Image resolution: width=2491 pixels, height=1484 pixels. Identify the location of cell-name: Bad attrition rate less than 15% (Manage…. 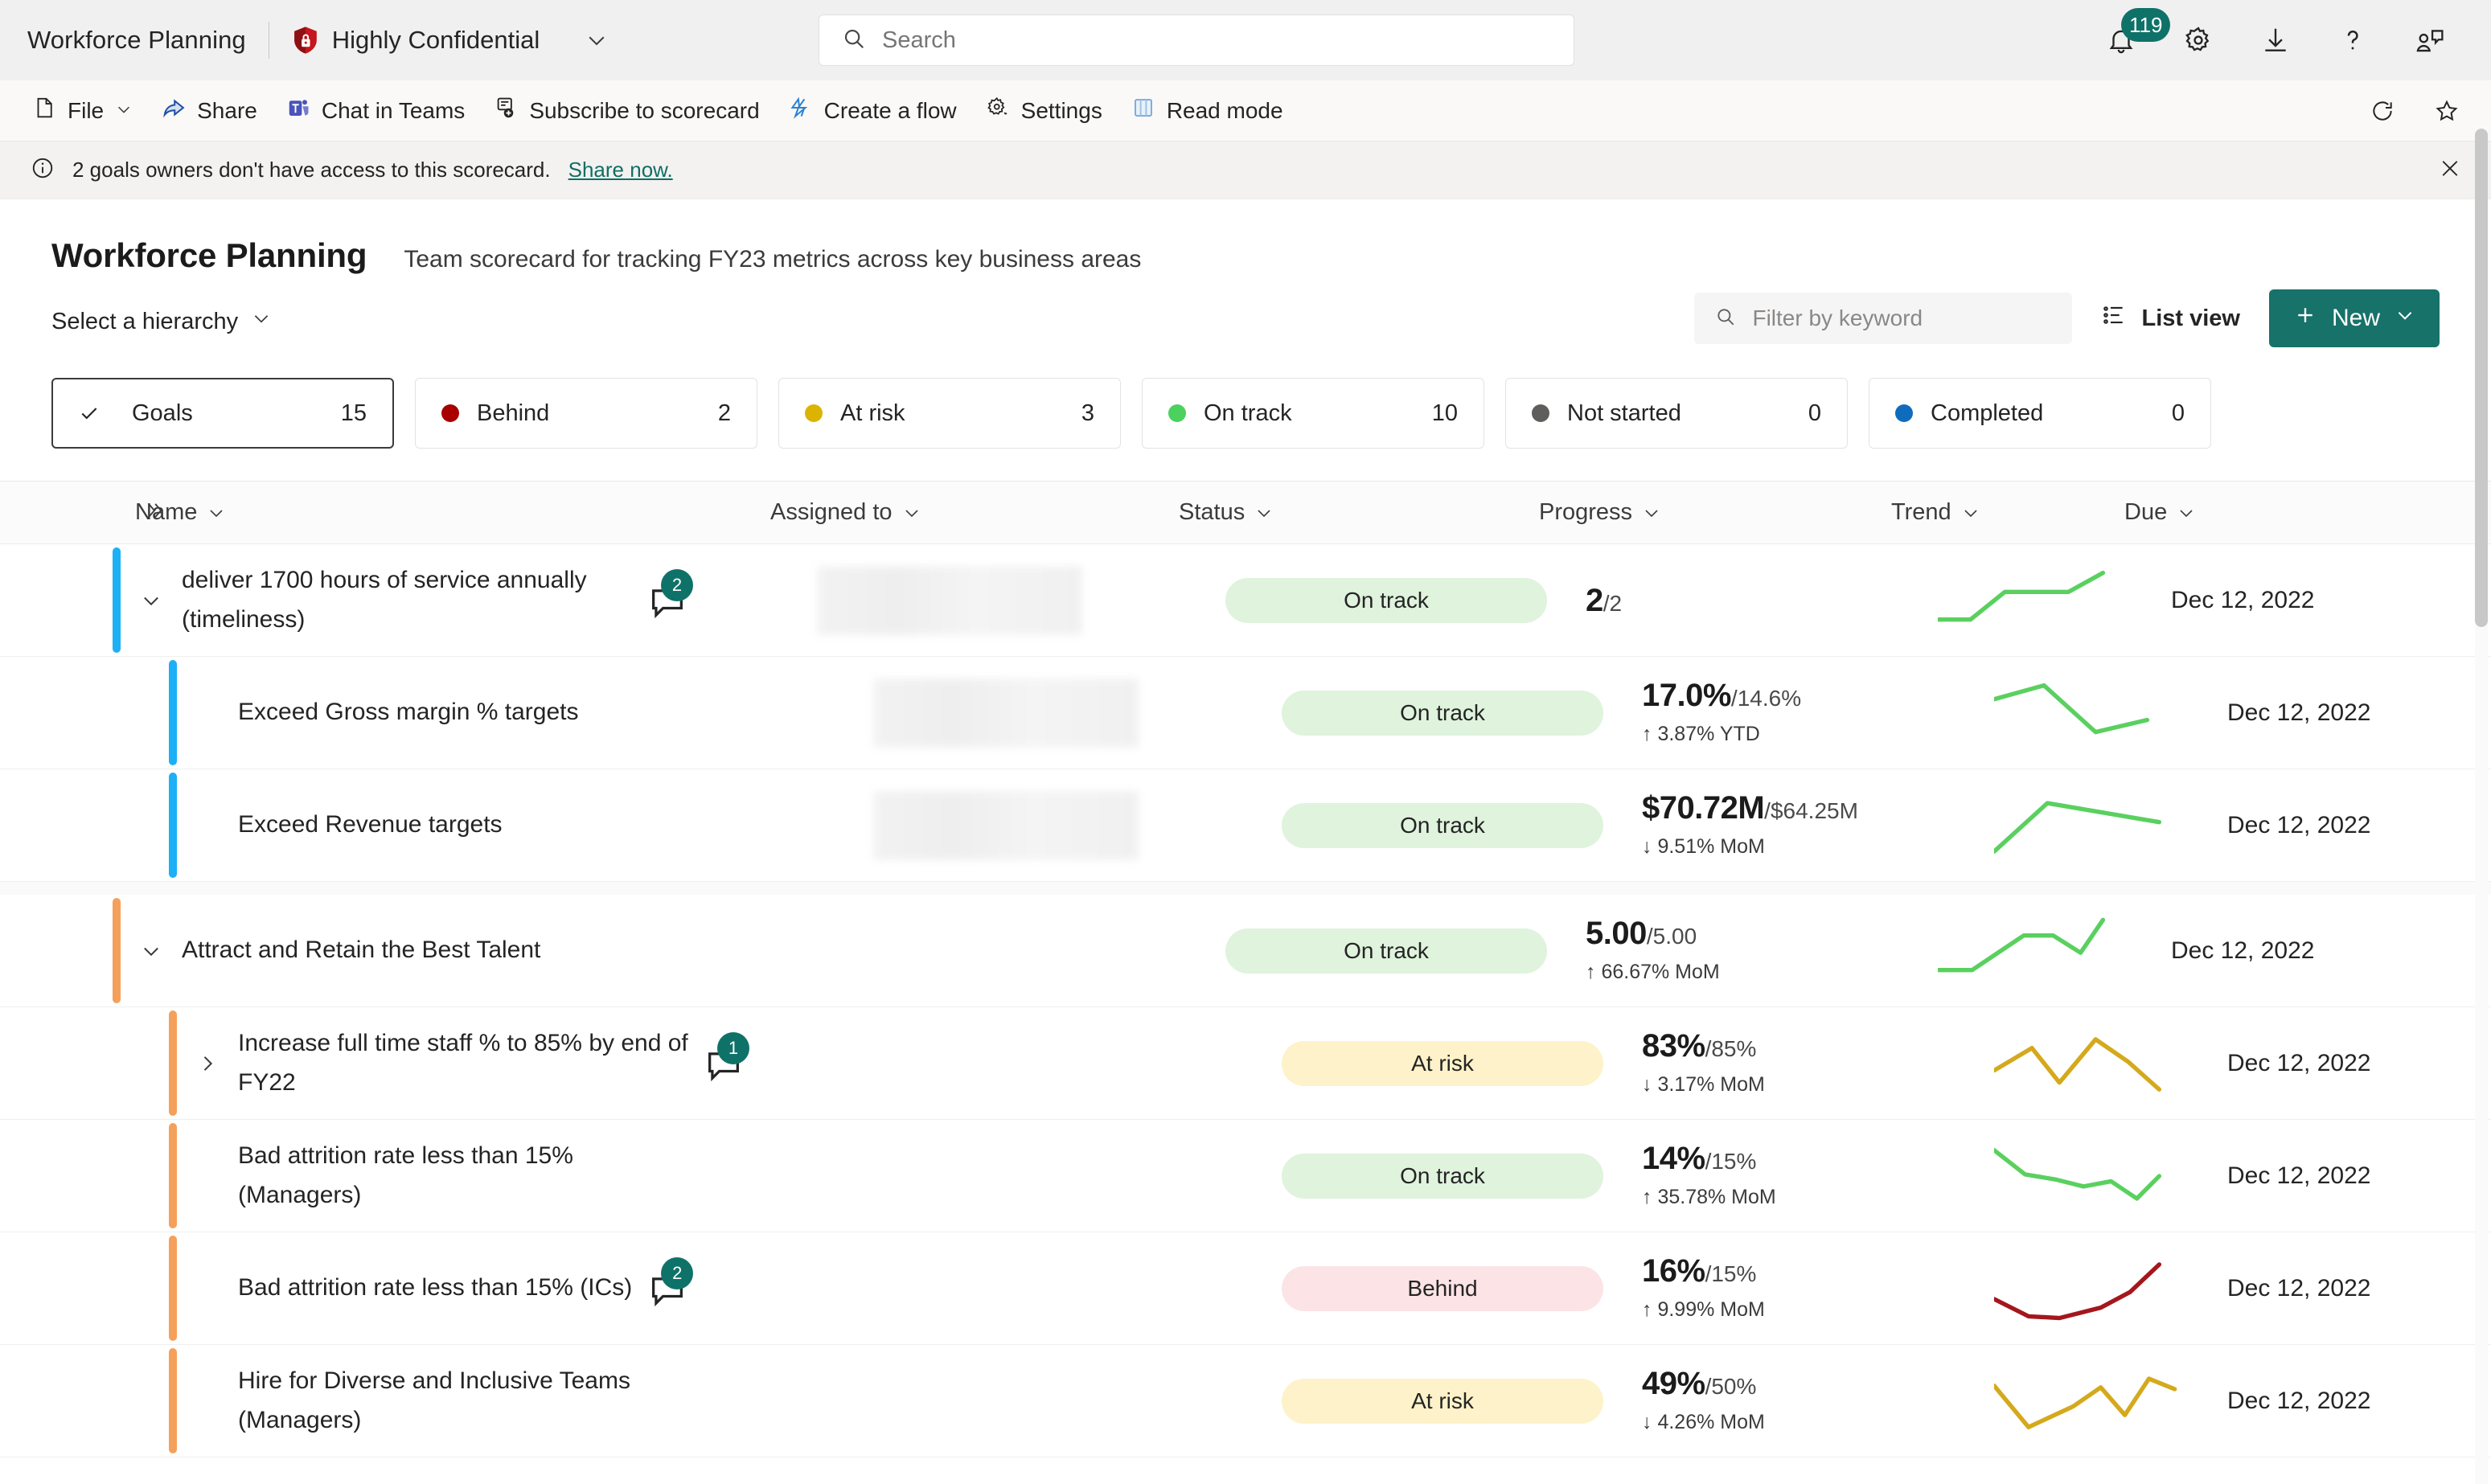
(555, 1176).